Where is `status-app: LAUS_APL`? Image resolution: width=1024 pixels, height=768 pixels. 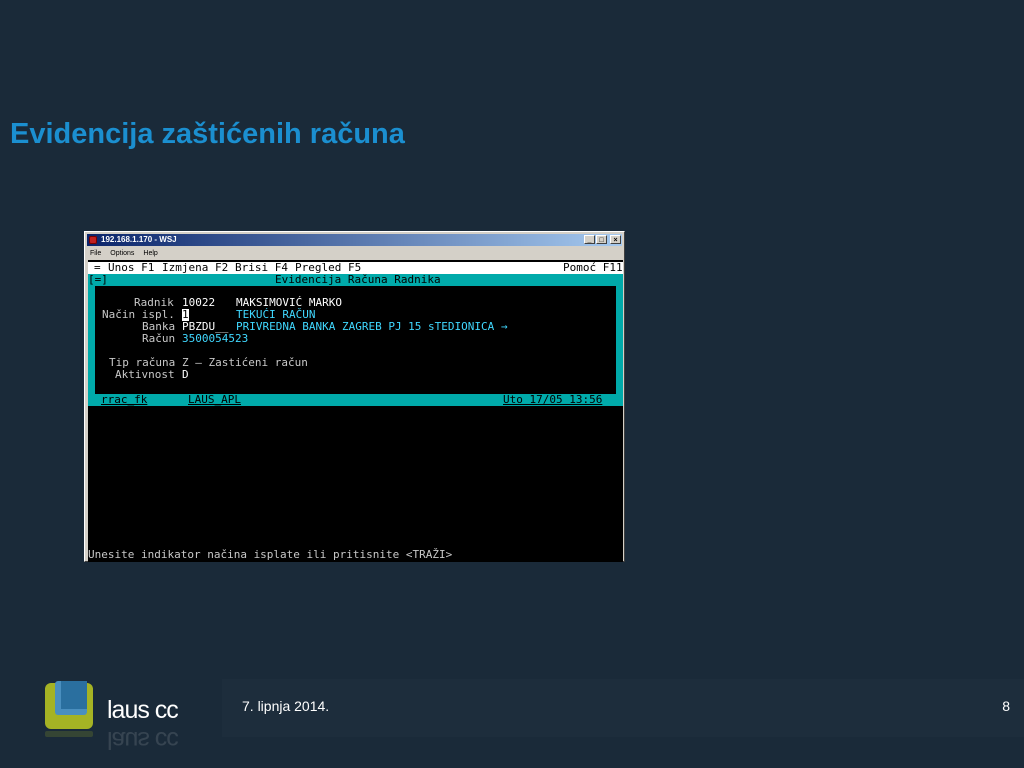 status-app: LAUS_APL is located at coordinates (214, 399).